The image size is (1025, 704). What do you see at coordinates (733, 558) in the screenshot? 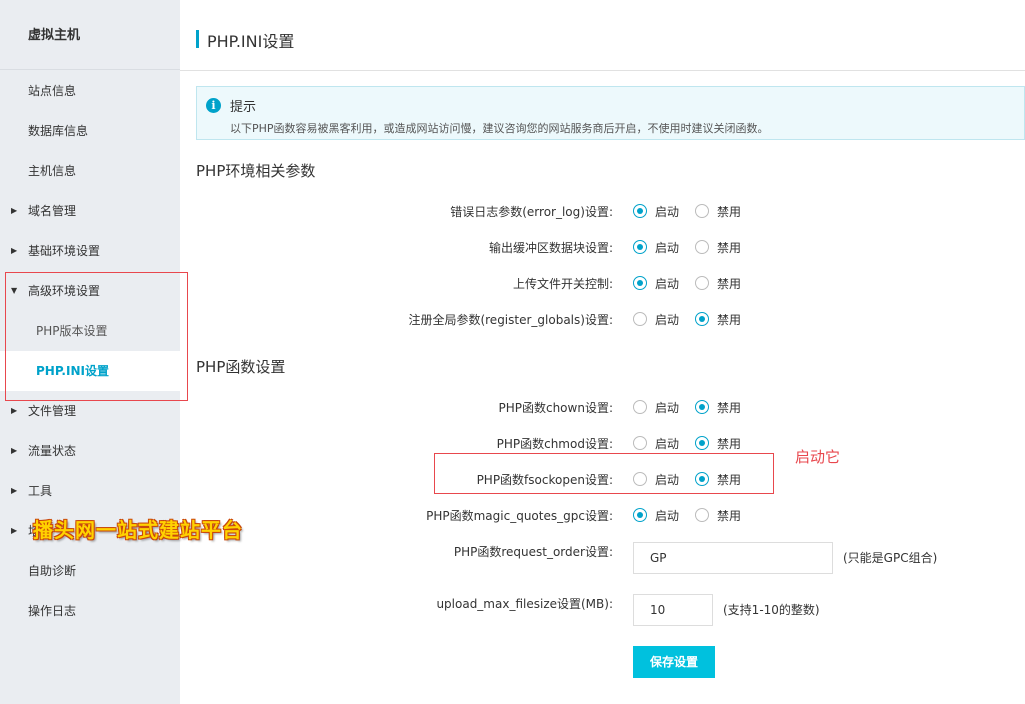
I see `request-order-input: GP` at bounding box center [733, 558].